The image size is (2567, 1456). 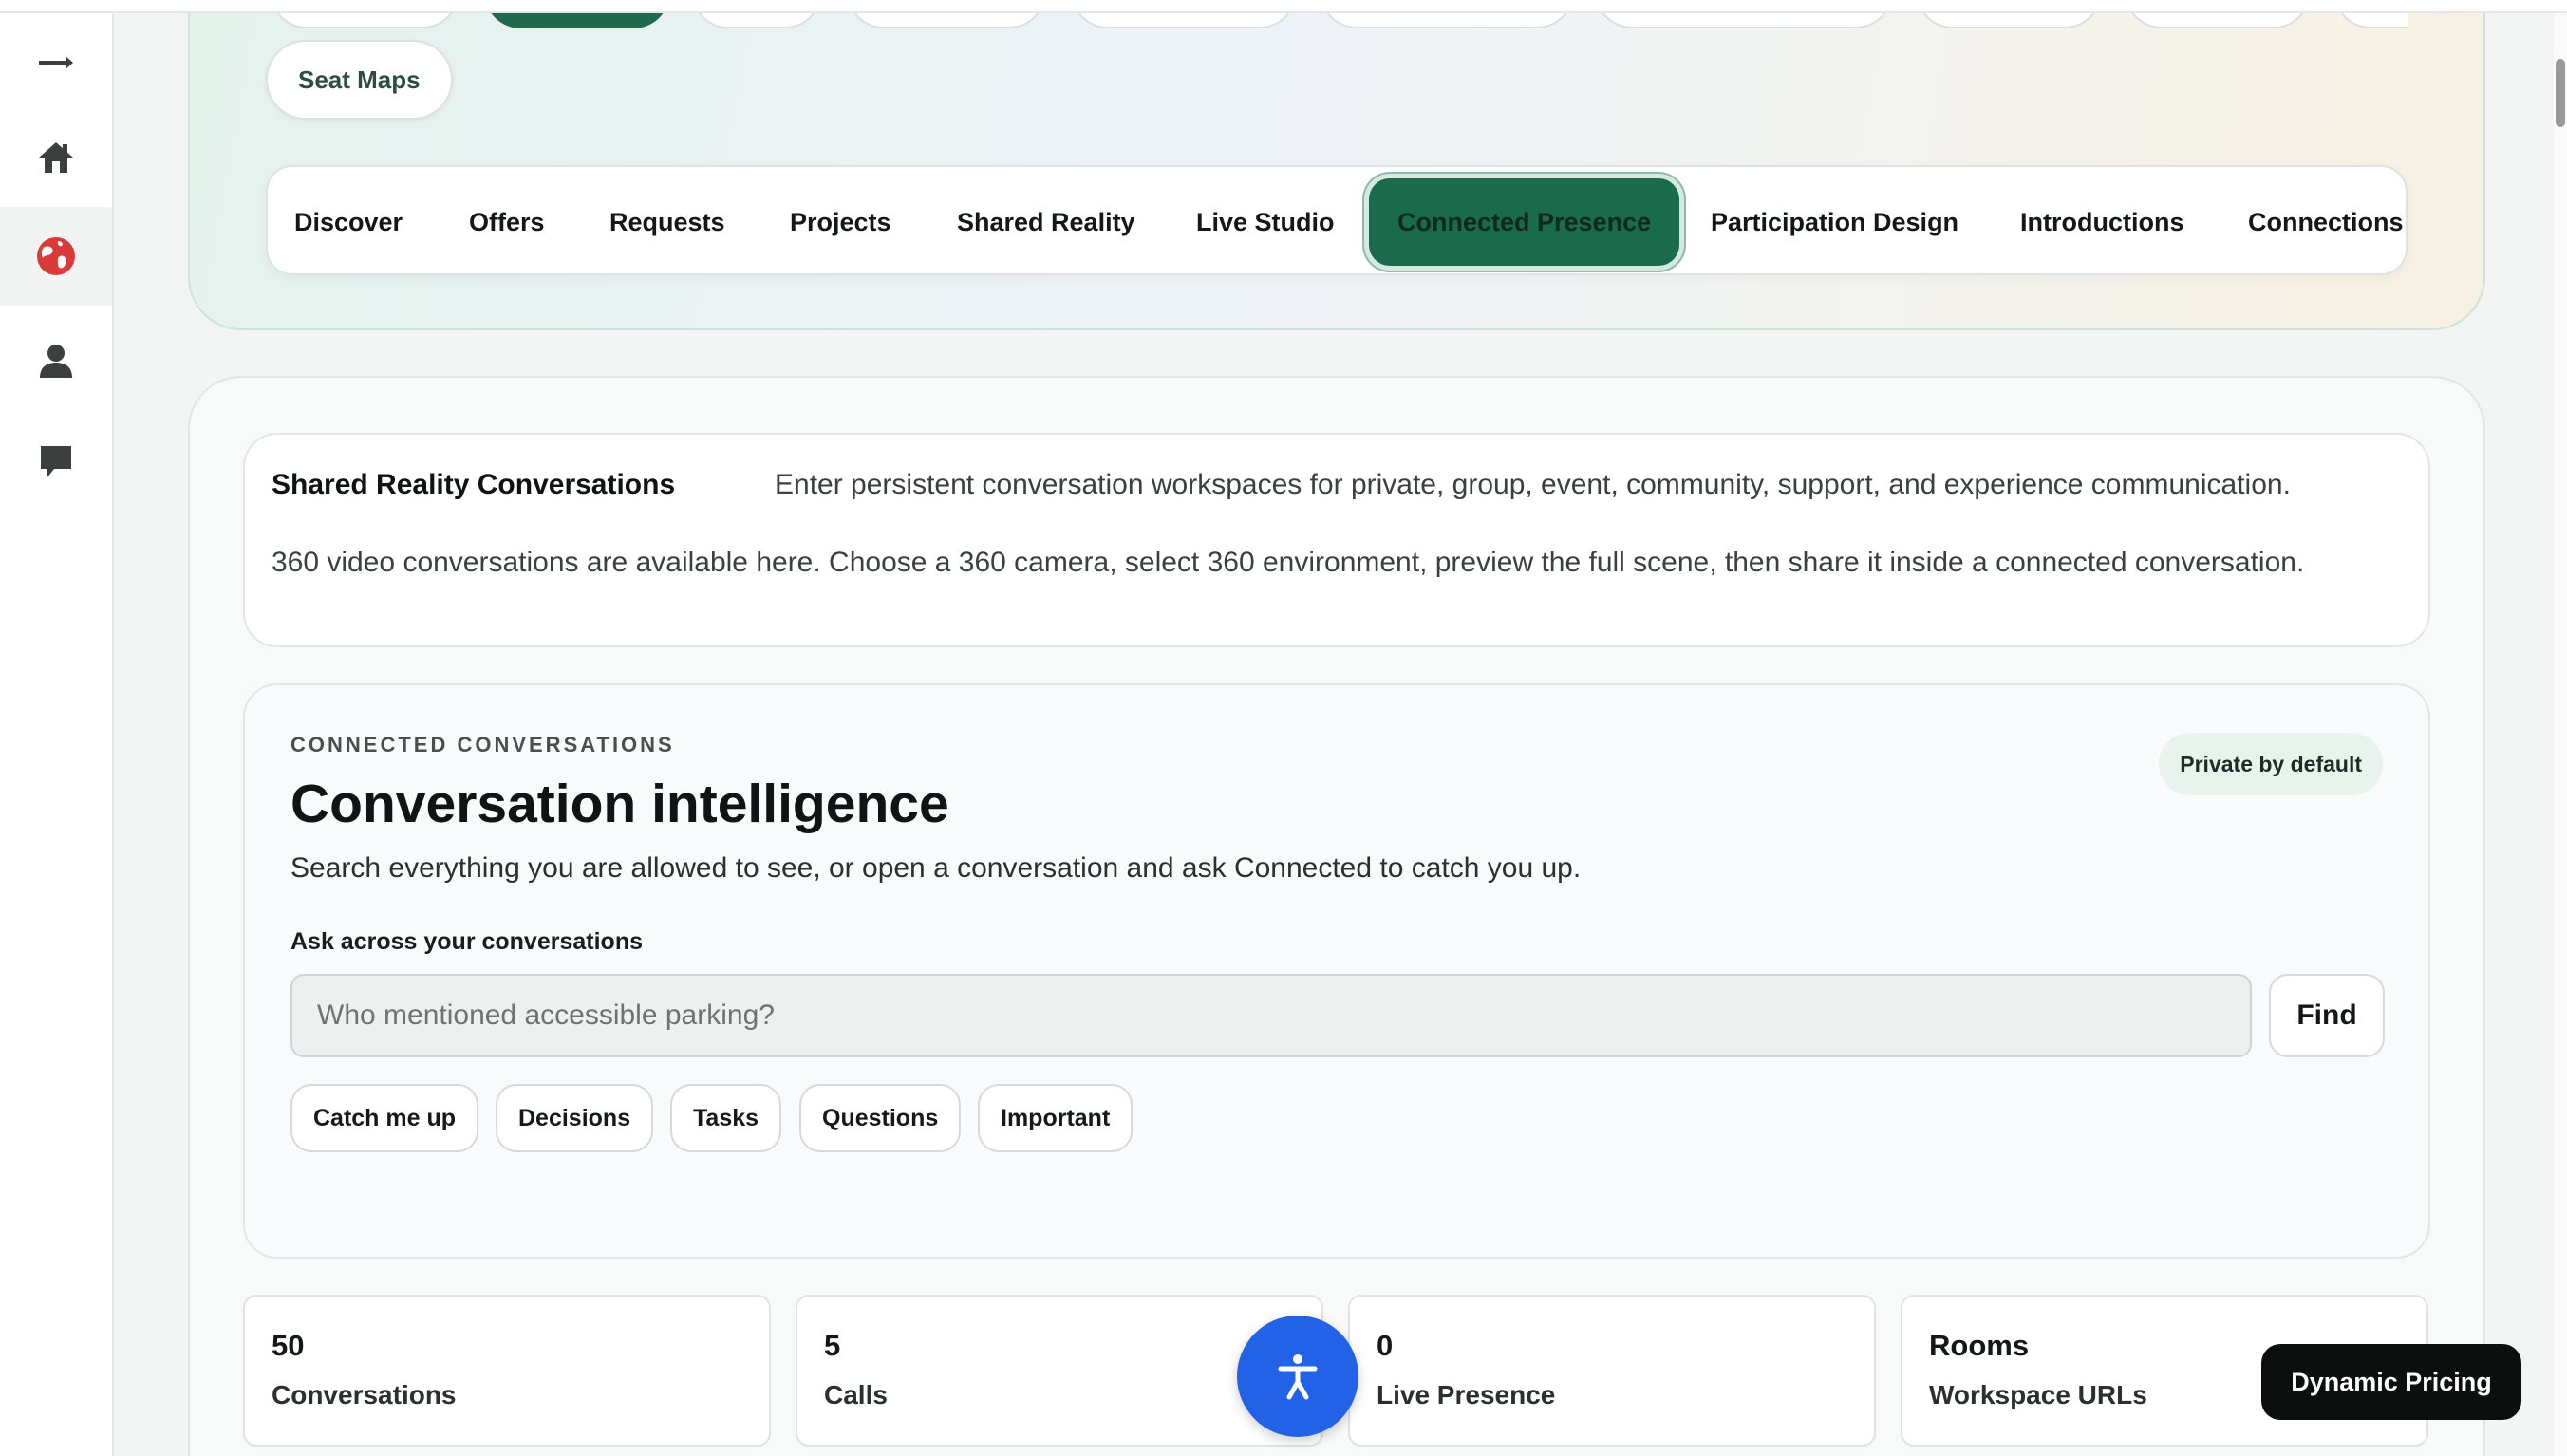 I want to click on stat-value: 50, so click(x=288, y=1345).